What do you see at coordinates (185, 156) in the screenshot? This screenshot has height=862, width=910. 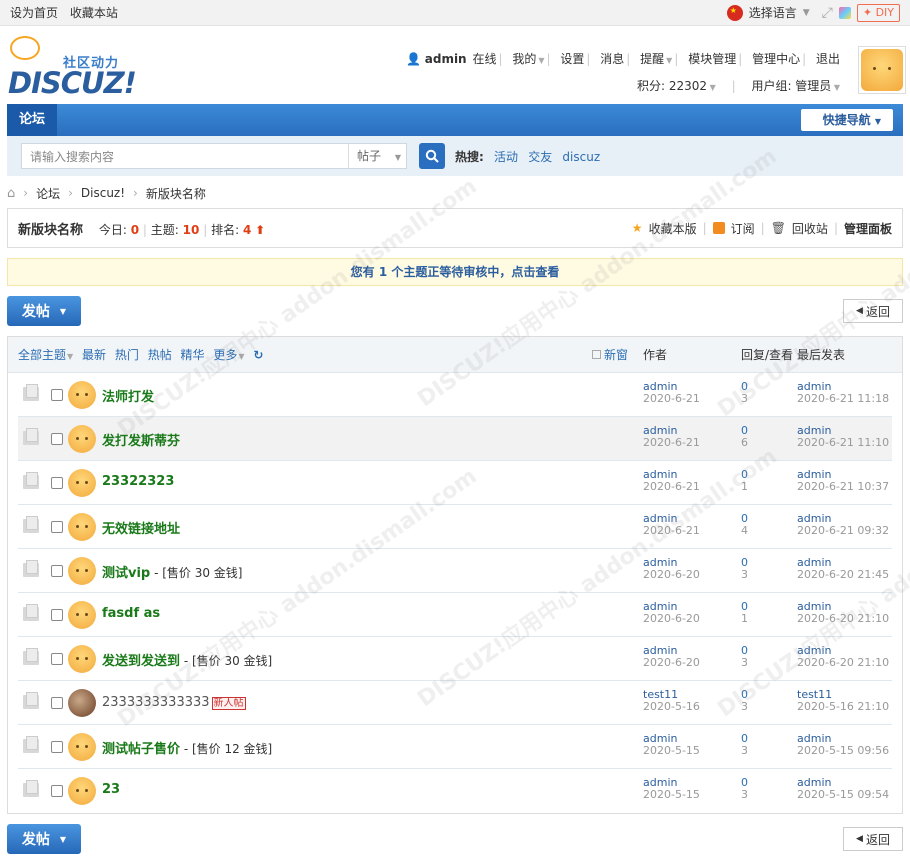 I see `search-input: 请输入搜索内容` at bounding box center [185, 156].